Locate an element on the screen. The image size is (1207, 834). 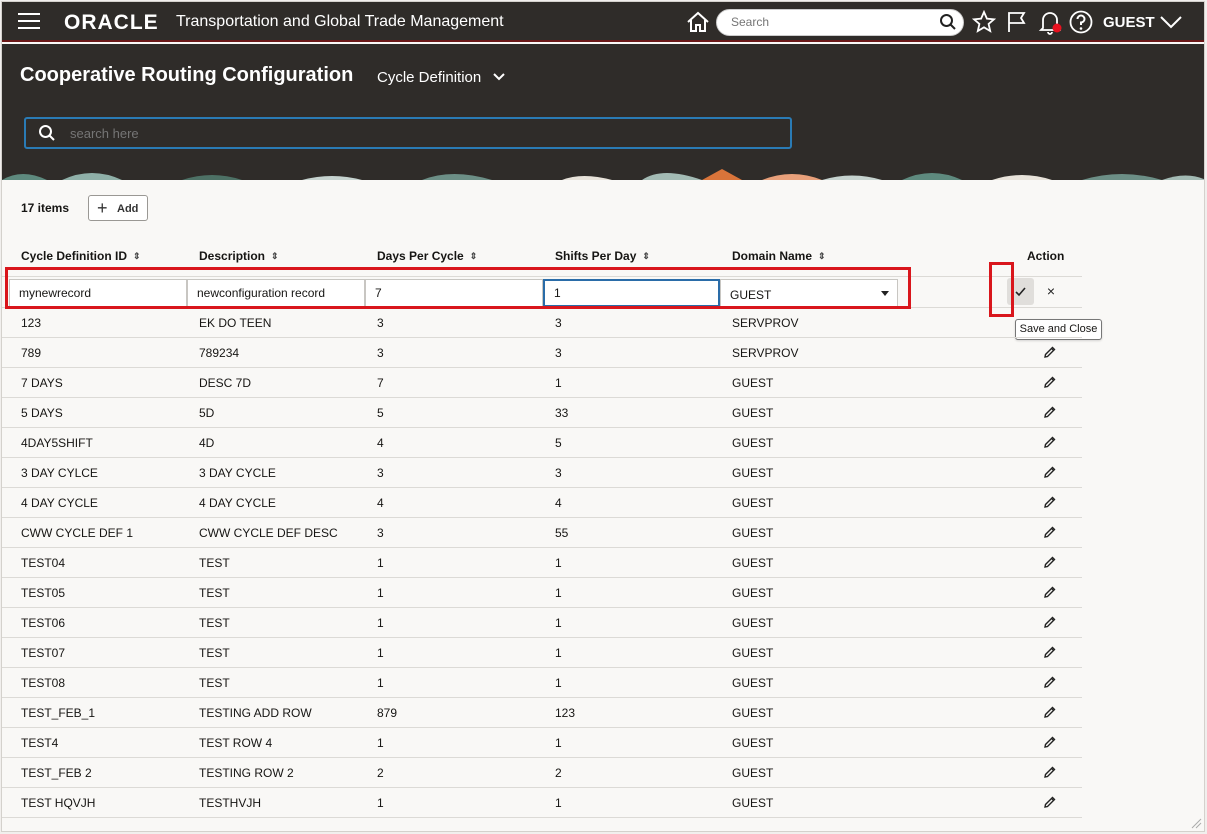
column-header-cycle-id: Cycle Definition ID ⇕ is located at coordinates (81, 256).